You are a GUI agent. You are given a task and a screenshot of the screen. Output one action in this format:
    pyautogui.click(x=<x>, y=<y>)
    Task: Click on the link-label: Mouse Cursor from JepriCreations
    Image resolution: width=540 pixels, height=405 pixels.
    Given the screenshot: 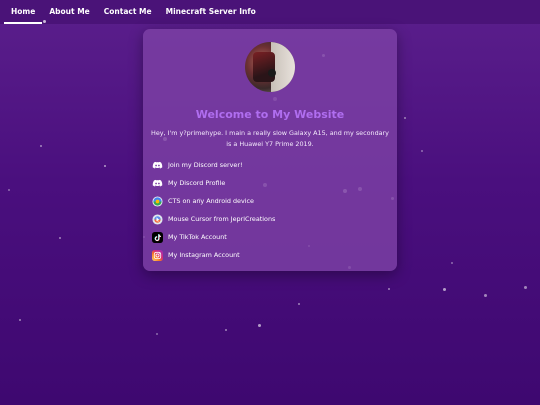 What is the action you would take?
    pyautogui.click(x=222, y=219)
    